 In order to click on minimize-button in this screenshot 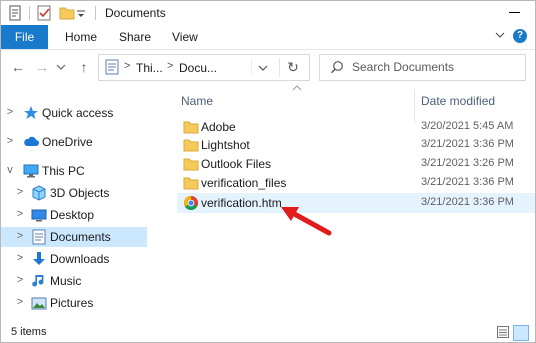, I will do `click(515, 12)`.